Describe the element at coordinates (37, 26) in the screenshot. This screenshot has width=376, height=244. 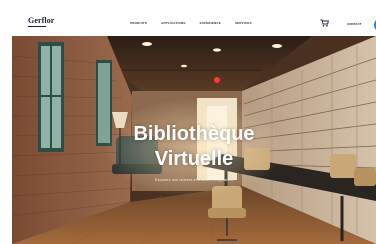
I see `logo-underline` at that location.